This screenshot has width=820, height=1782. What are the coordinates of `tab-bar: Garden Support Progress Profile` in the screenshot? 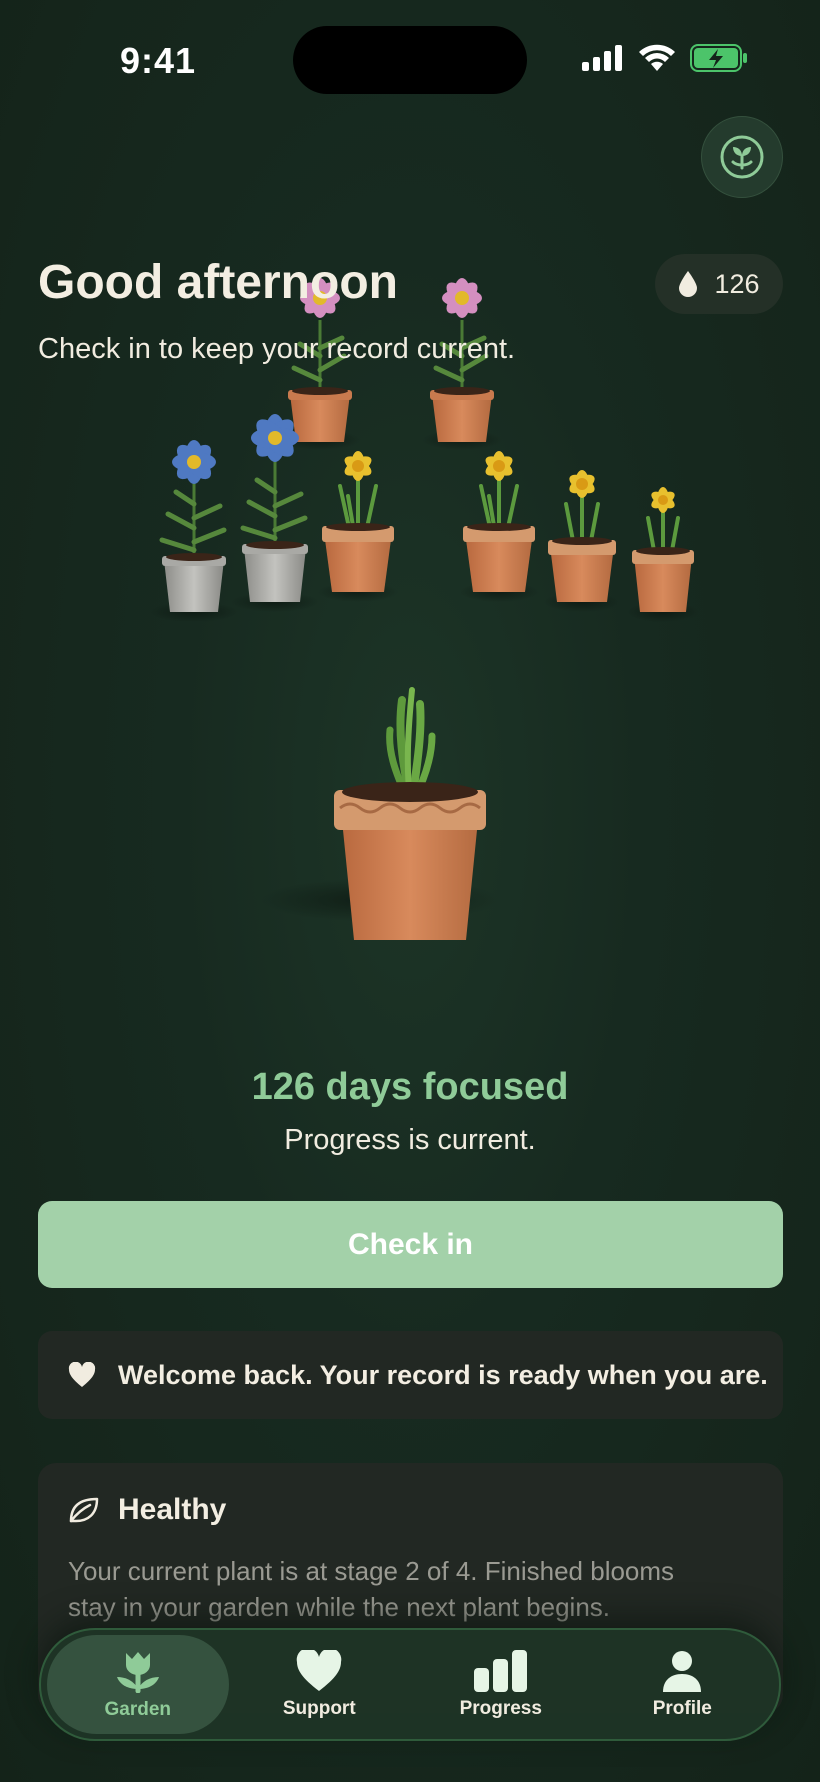 It's located at (410, 1684).